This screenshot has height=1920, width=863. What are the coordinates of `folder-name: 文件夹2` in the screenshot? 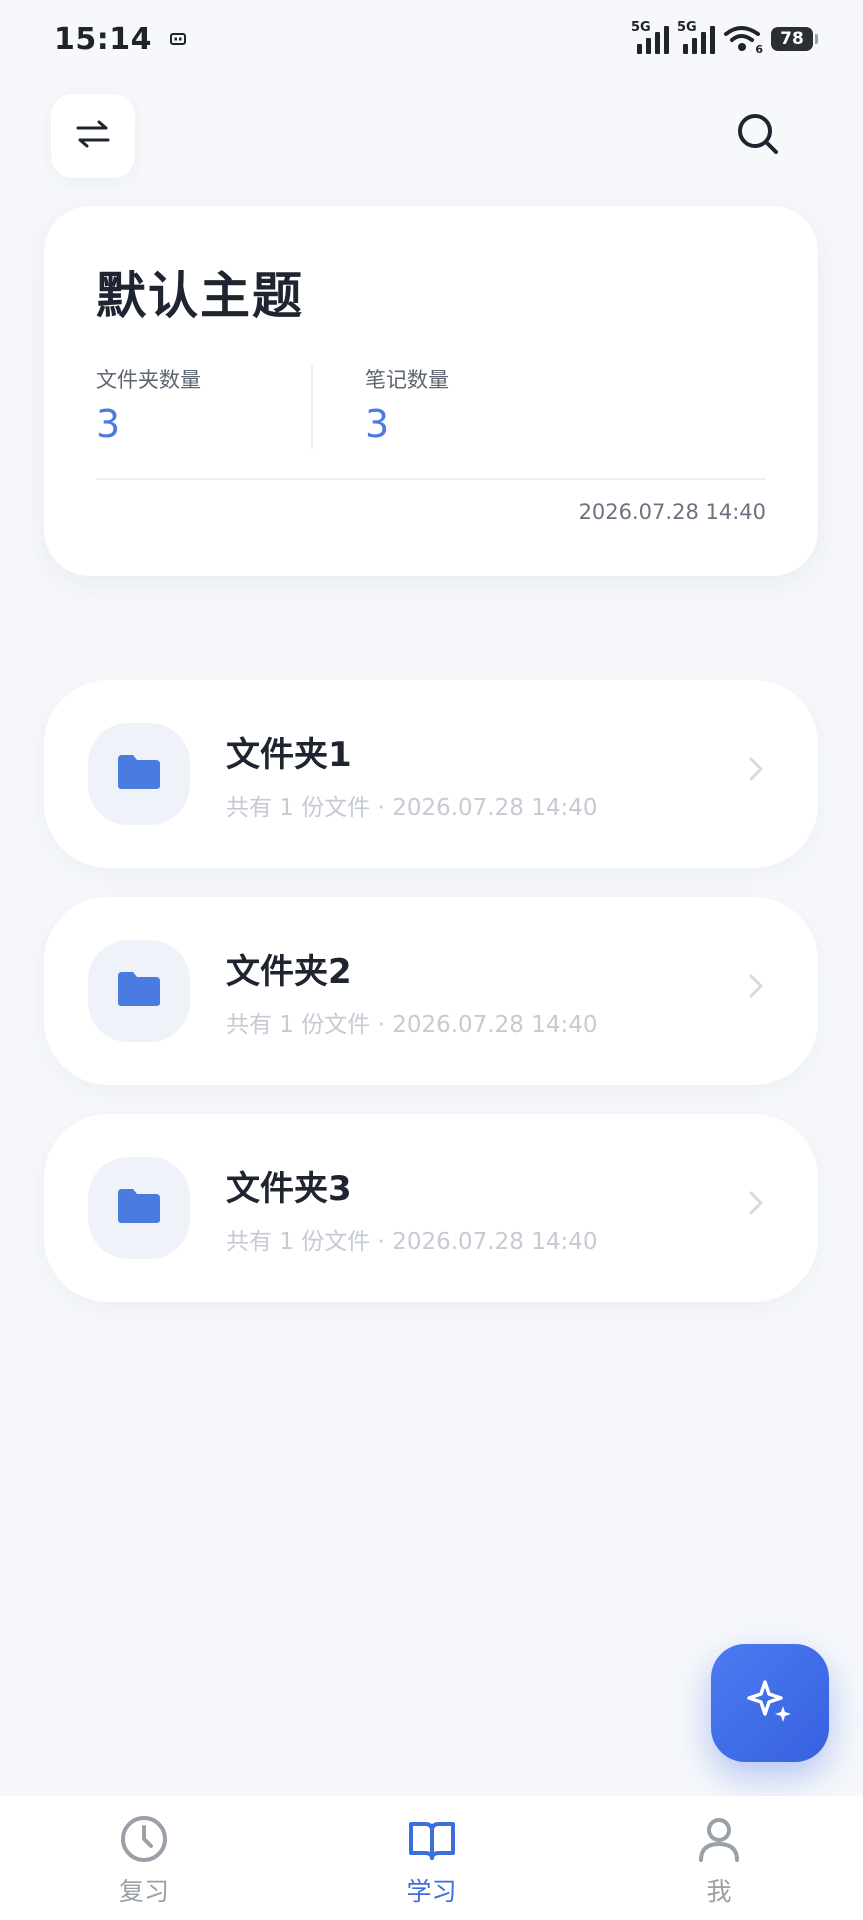 It's located at (289, 971).